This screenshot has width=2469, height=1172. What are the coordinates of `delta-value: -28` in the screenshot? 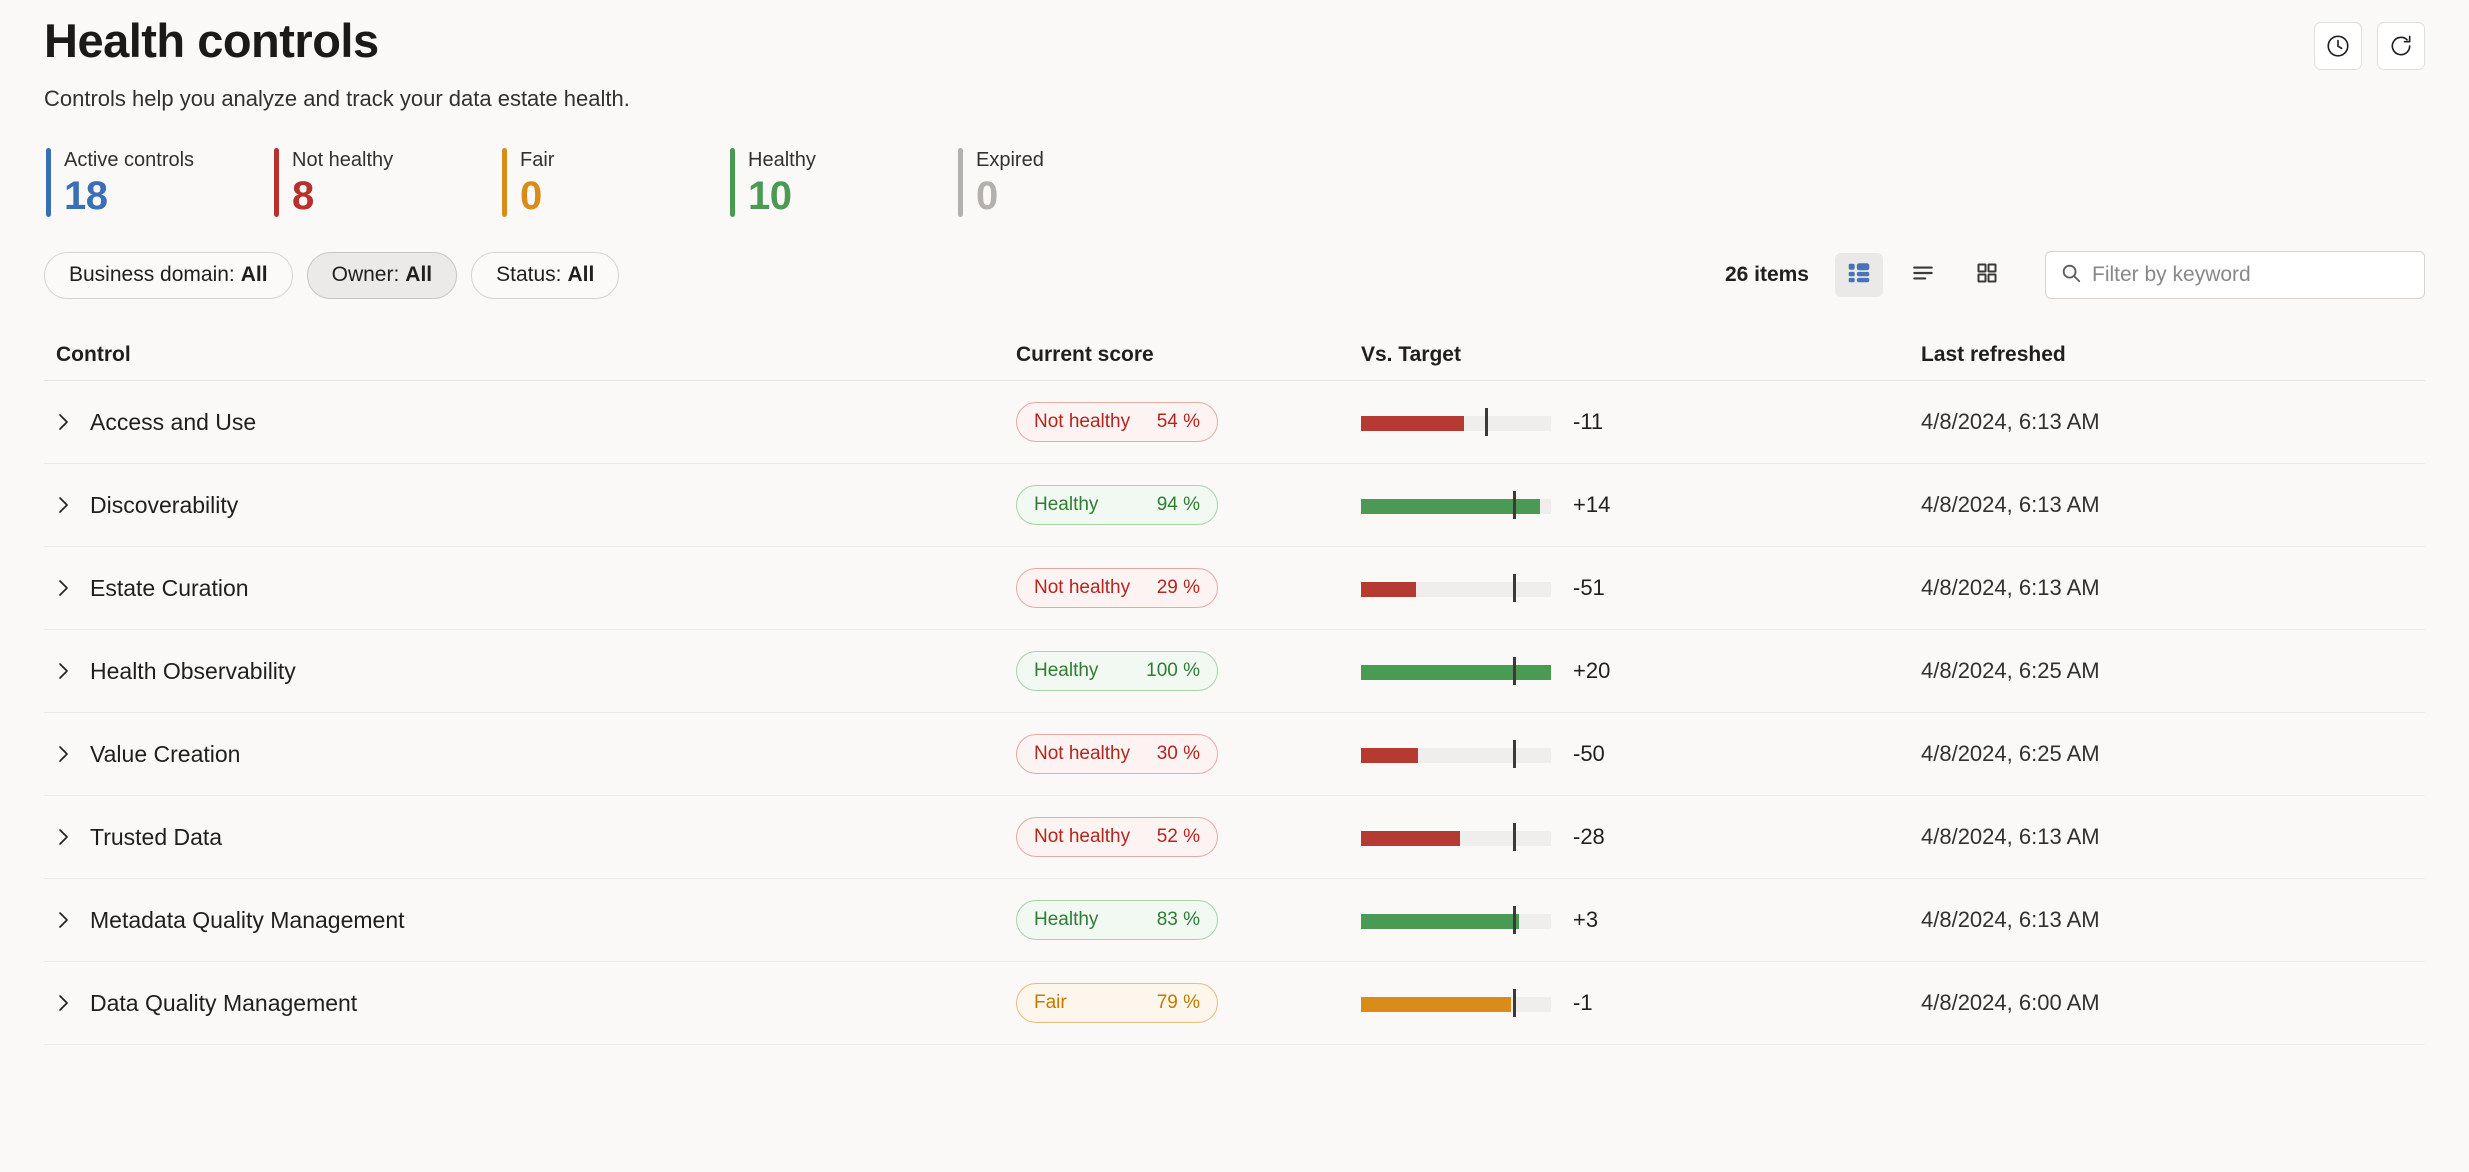 It's located at (1589, 837).